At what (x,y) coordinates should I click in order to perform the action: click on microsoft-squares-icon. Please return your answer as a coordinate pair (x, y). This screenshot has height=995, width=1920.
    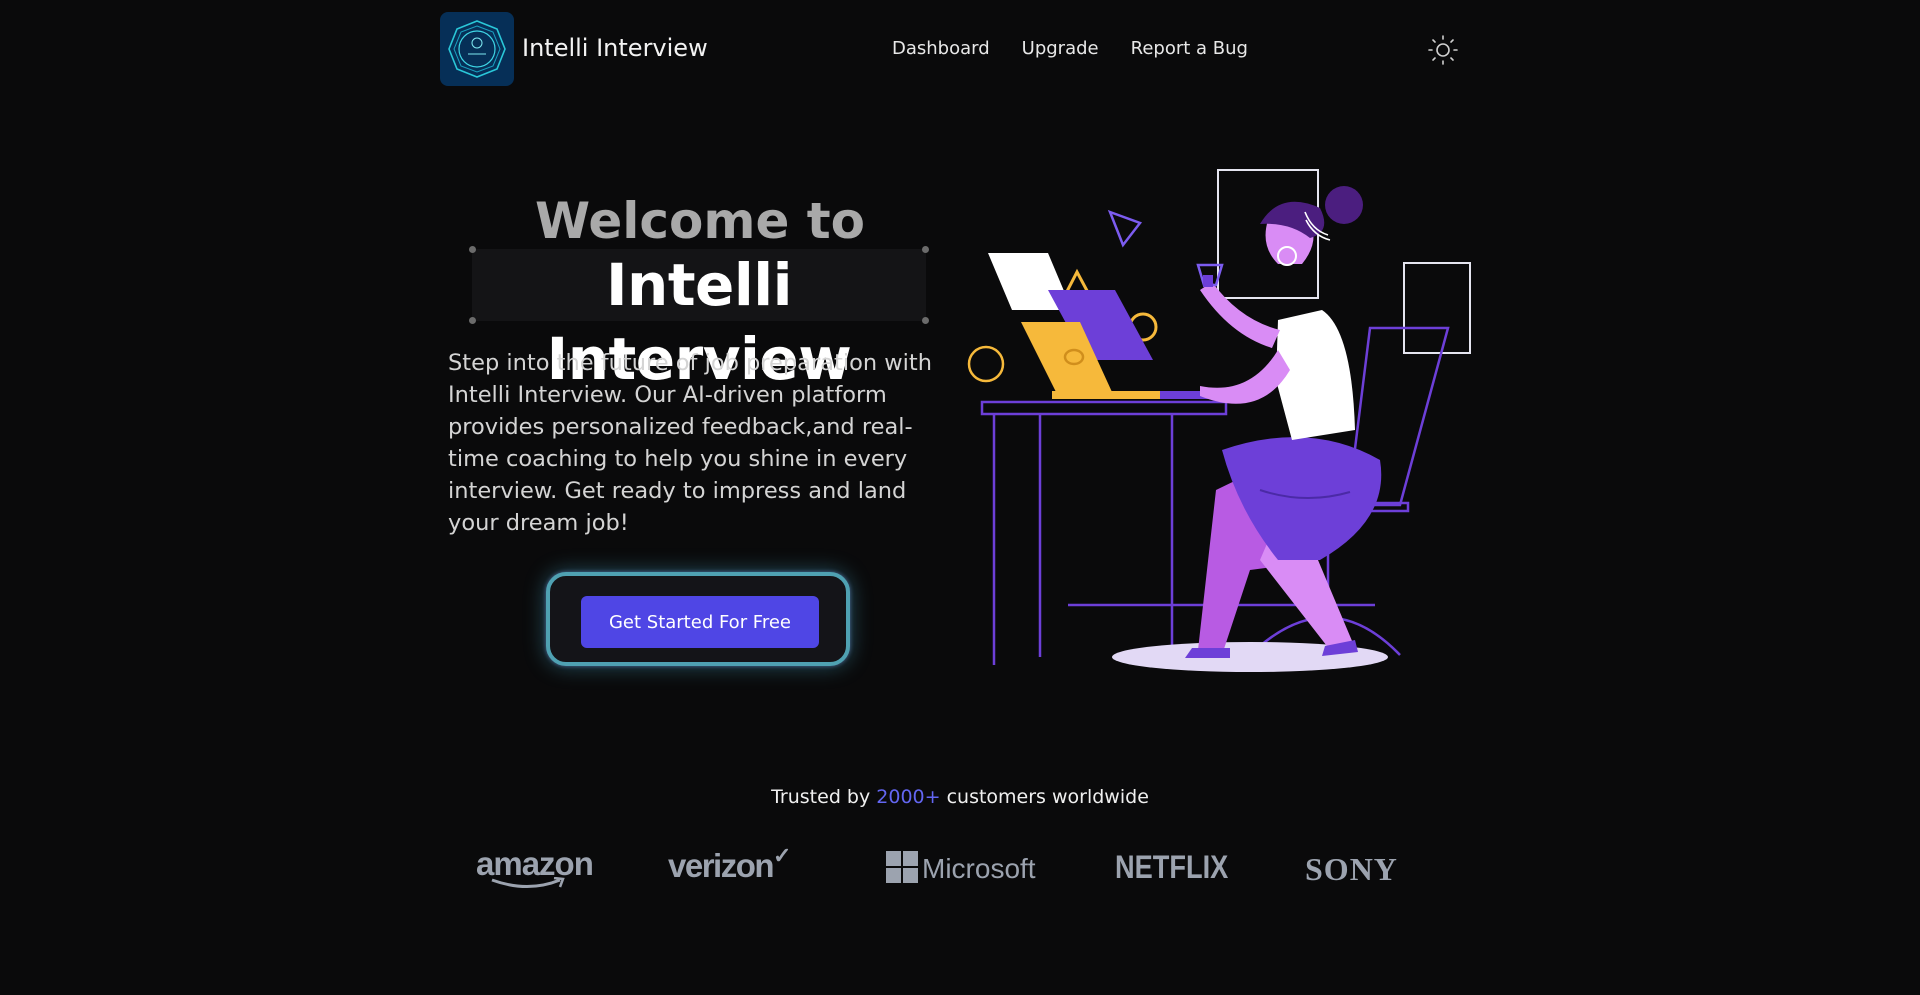
    Looking at the image, I should click on (902, 867).